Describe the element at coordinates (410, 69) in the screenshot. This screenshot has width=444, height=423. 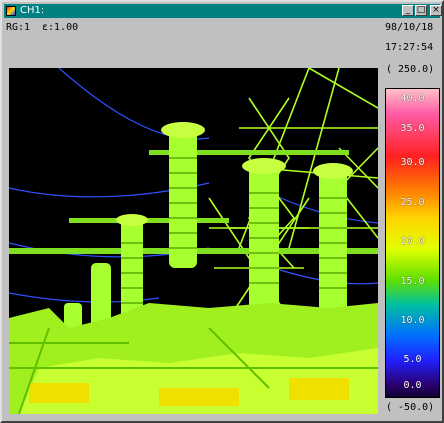
I see `scale-max-label: ( 250.0)` at that location.